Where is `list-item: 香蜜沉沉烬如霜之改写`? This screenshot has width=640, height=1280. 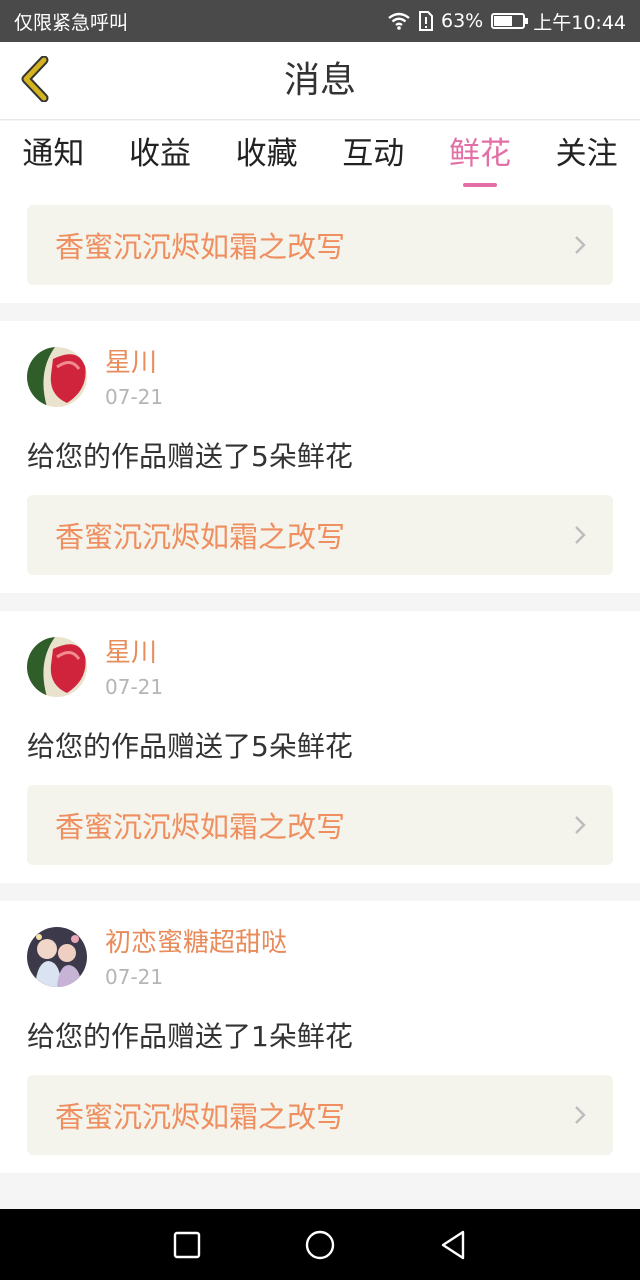
list-item: 香蜜沉沉烬如霜之改写 is located at coordinates (320, 248).